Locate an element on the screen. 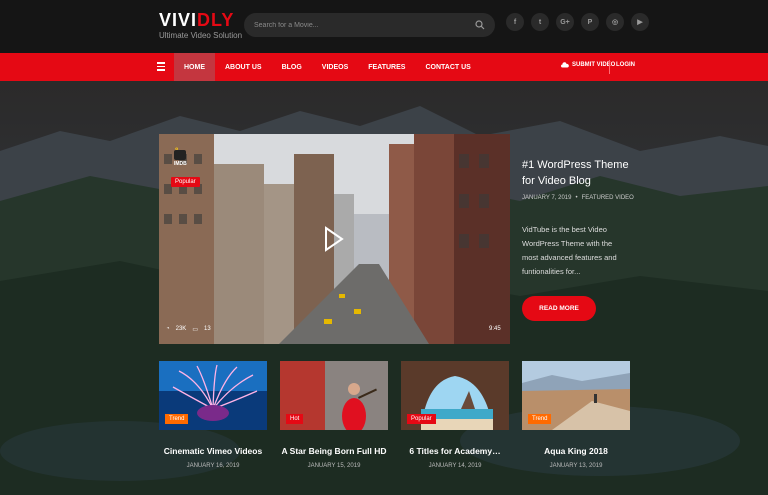  menu-icon is located at coordinates (162, 67).